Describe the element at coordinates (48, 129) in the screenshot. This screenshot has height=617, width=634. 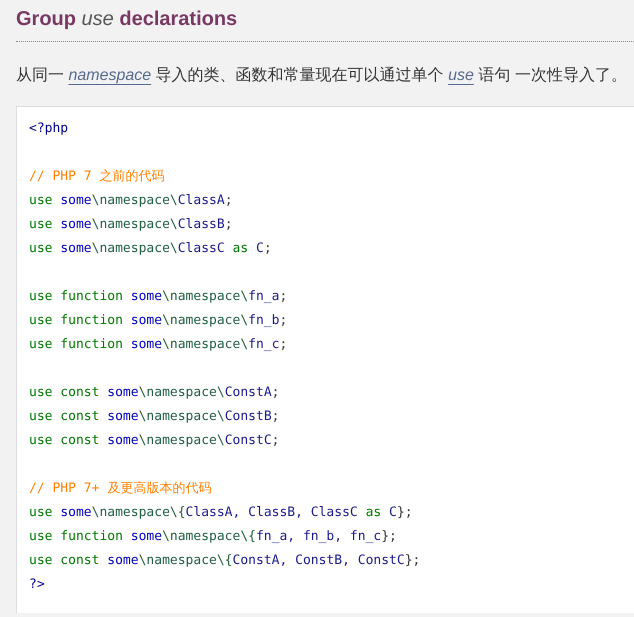
I see `code-line: <?php` at that location.